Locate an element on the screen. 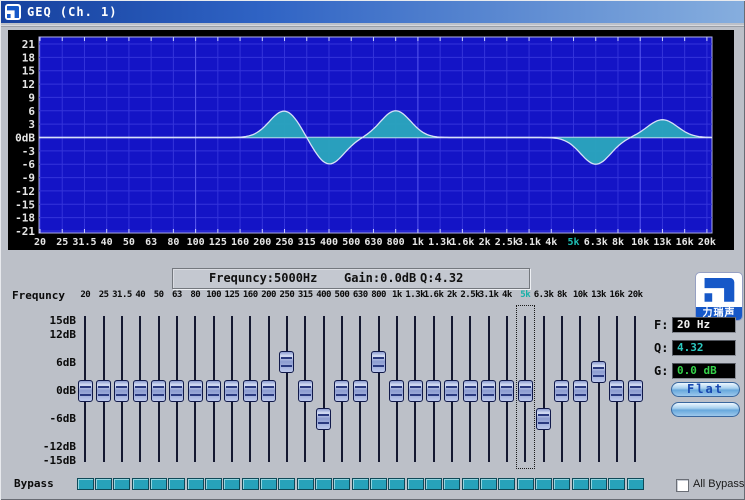  blank-button is located at coordinates (705, 409).